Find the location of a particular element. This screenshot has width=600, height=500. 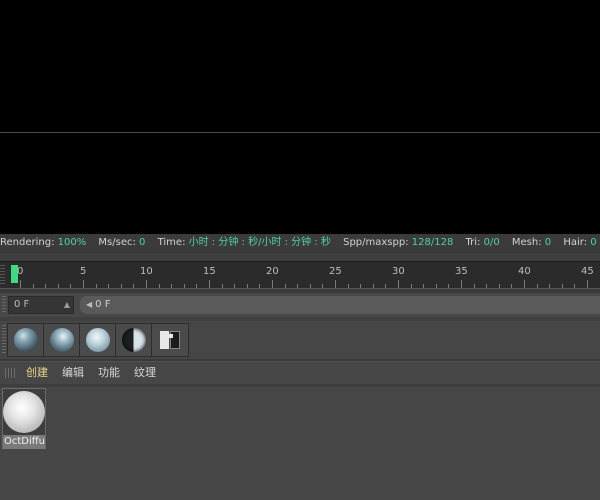

timeline-label: 35 is located at coordinates (461, 271).